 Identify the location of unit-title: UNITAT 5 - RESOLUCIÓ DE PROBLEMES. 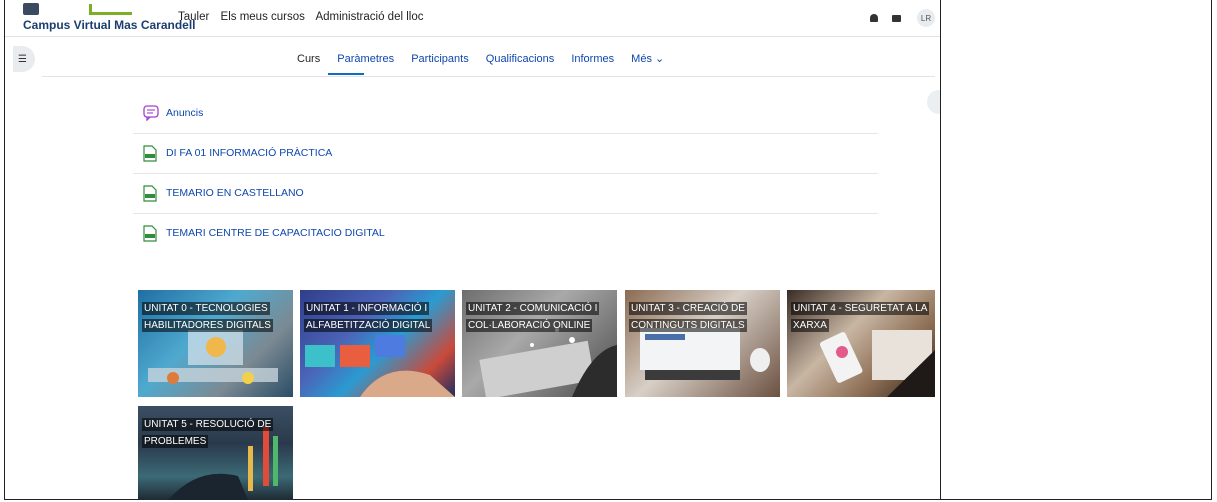
(208, 433).